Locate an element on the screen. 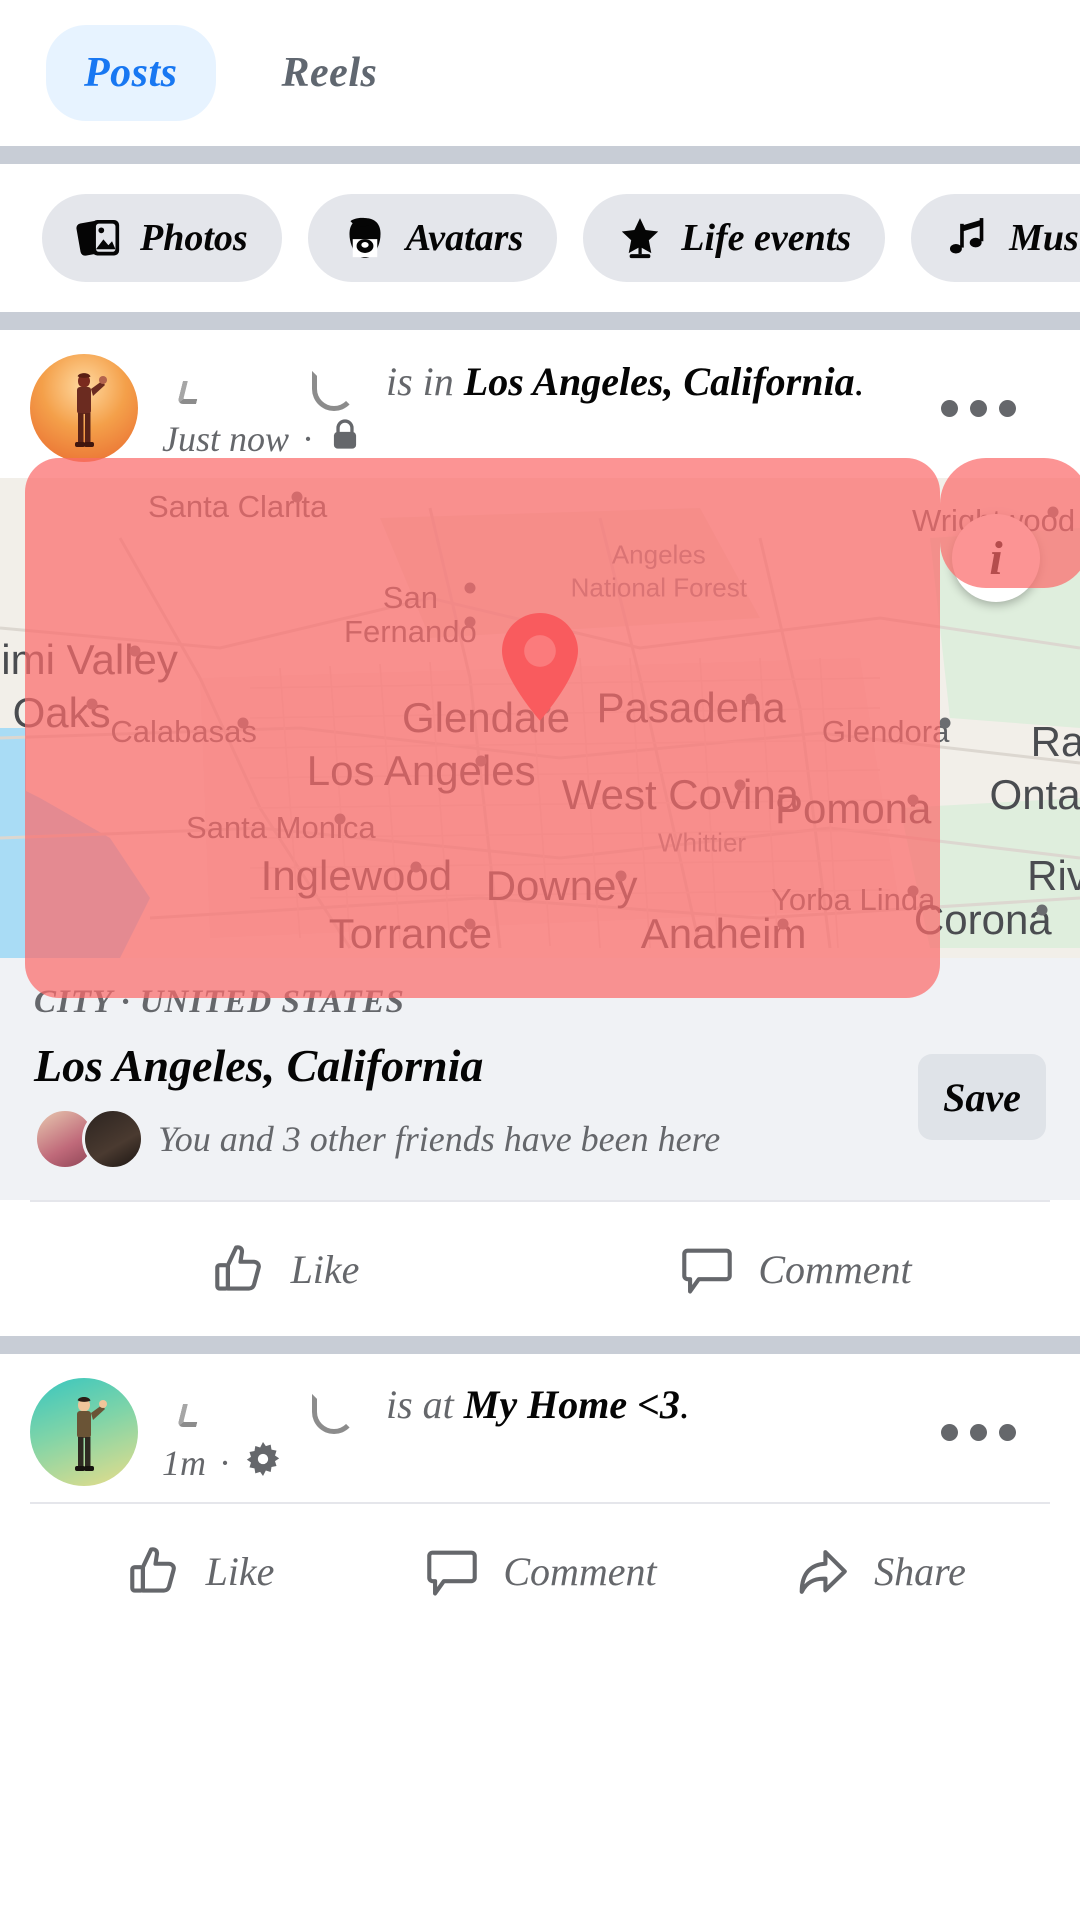 Image resolution: width=1080 pixels, height=1920 pixels. avatar-icon is located at coordinates (365, 238).